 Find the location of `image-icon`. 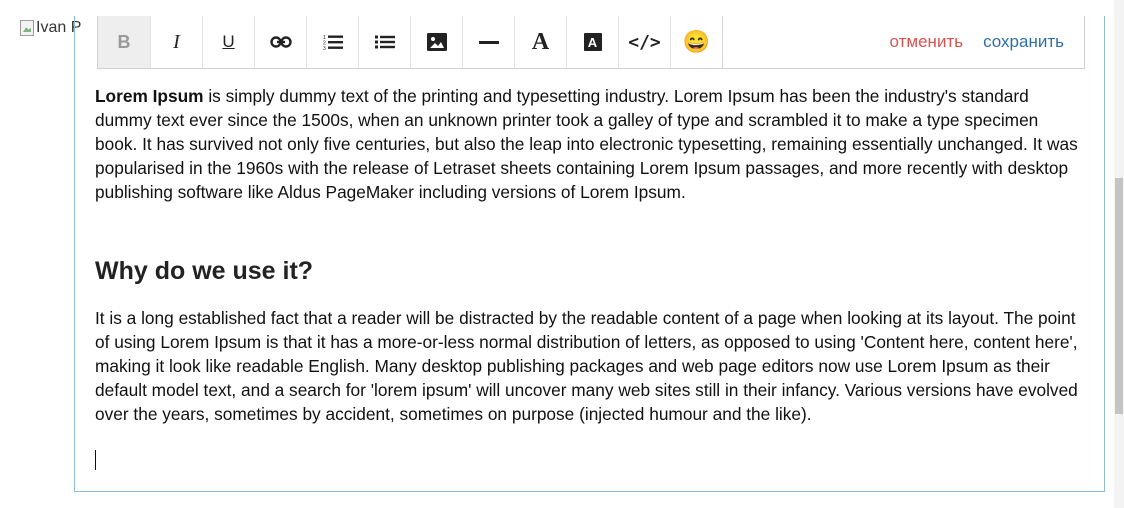

image-icon is located at coordinates (436, 42).